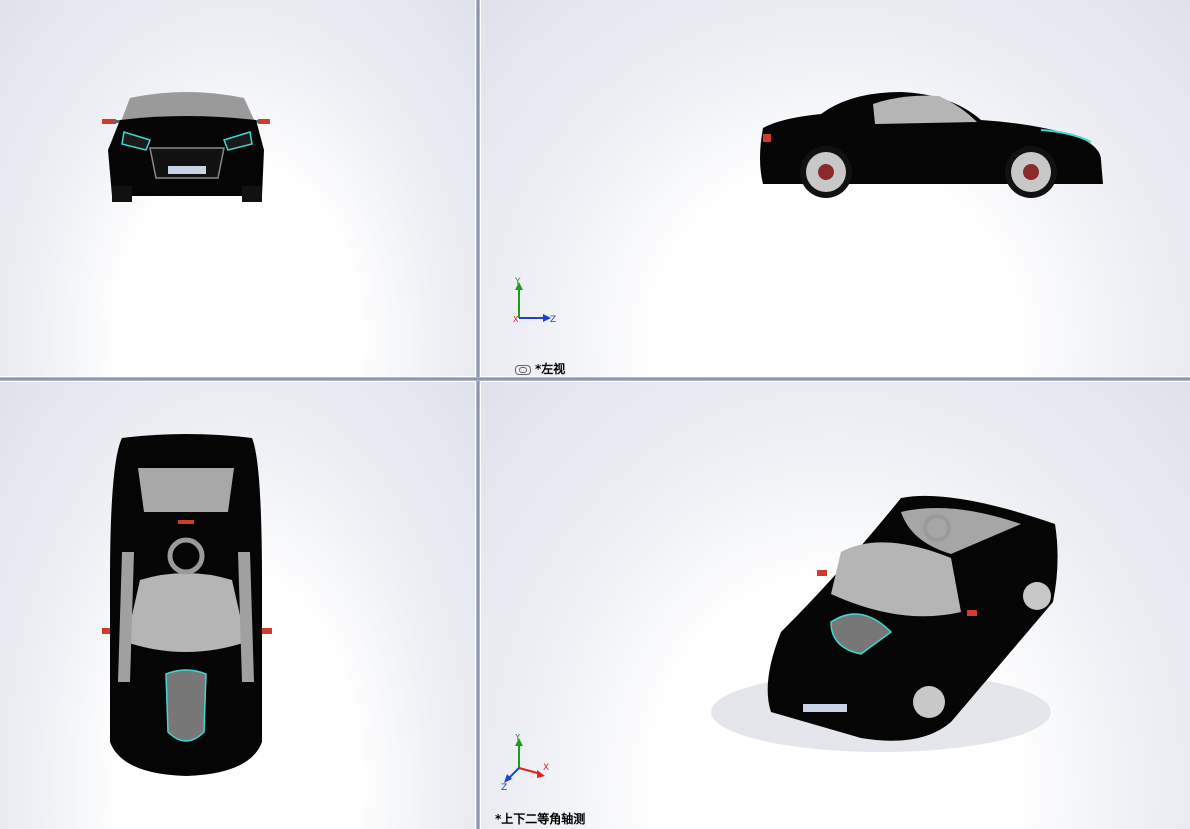 The width and height of the screenshot is (1190, 829). What do you see at coordinates (525, 762) in the screenshot?
I see `coordinate-triad-icon: Y X Z` at bounding box center [525, 762].